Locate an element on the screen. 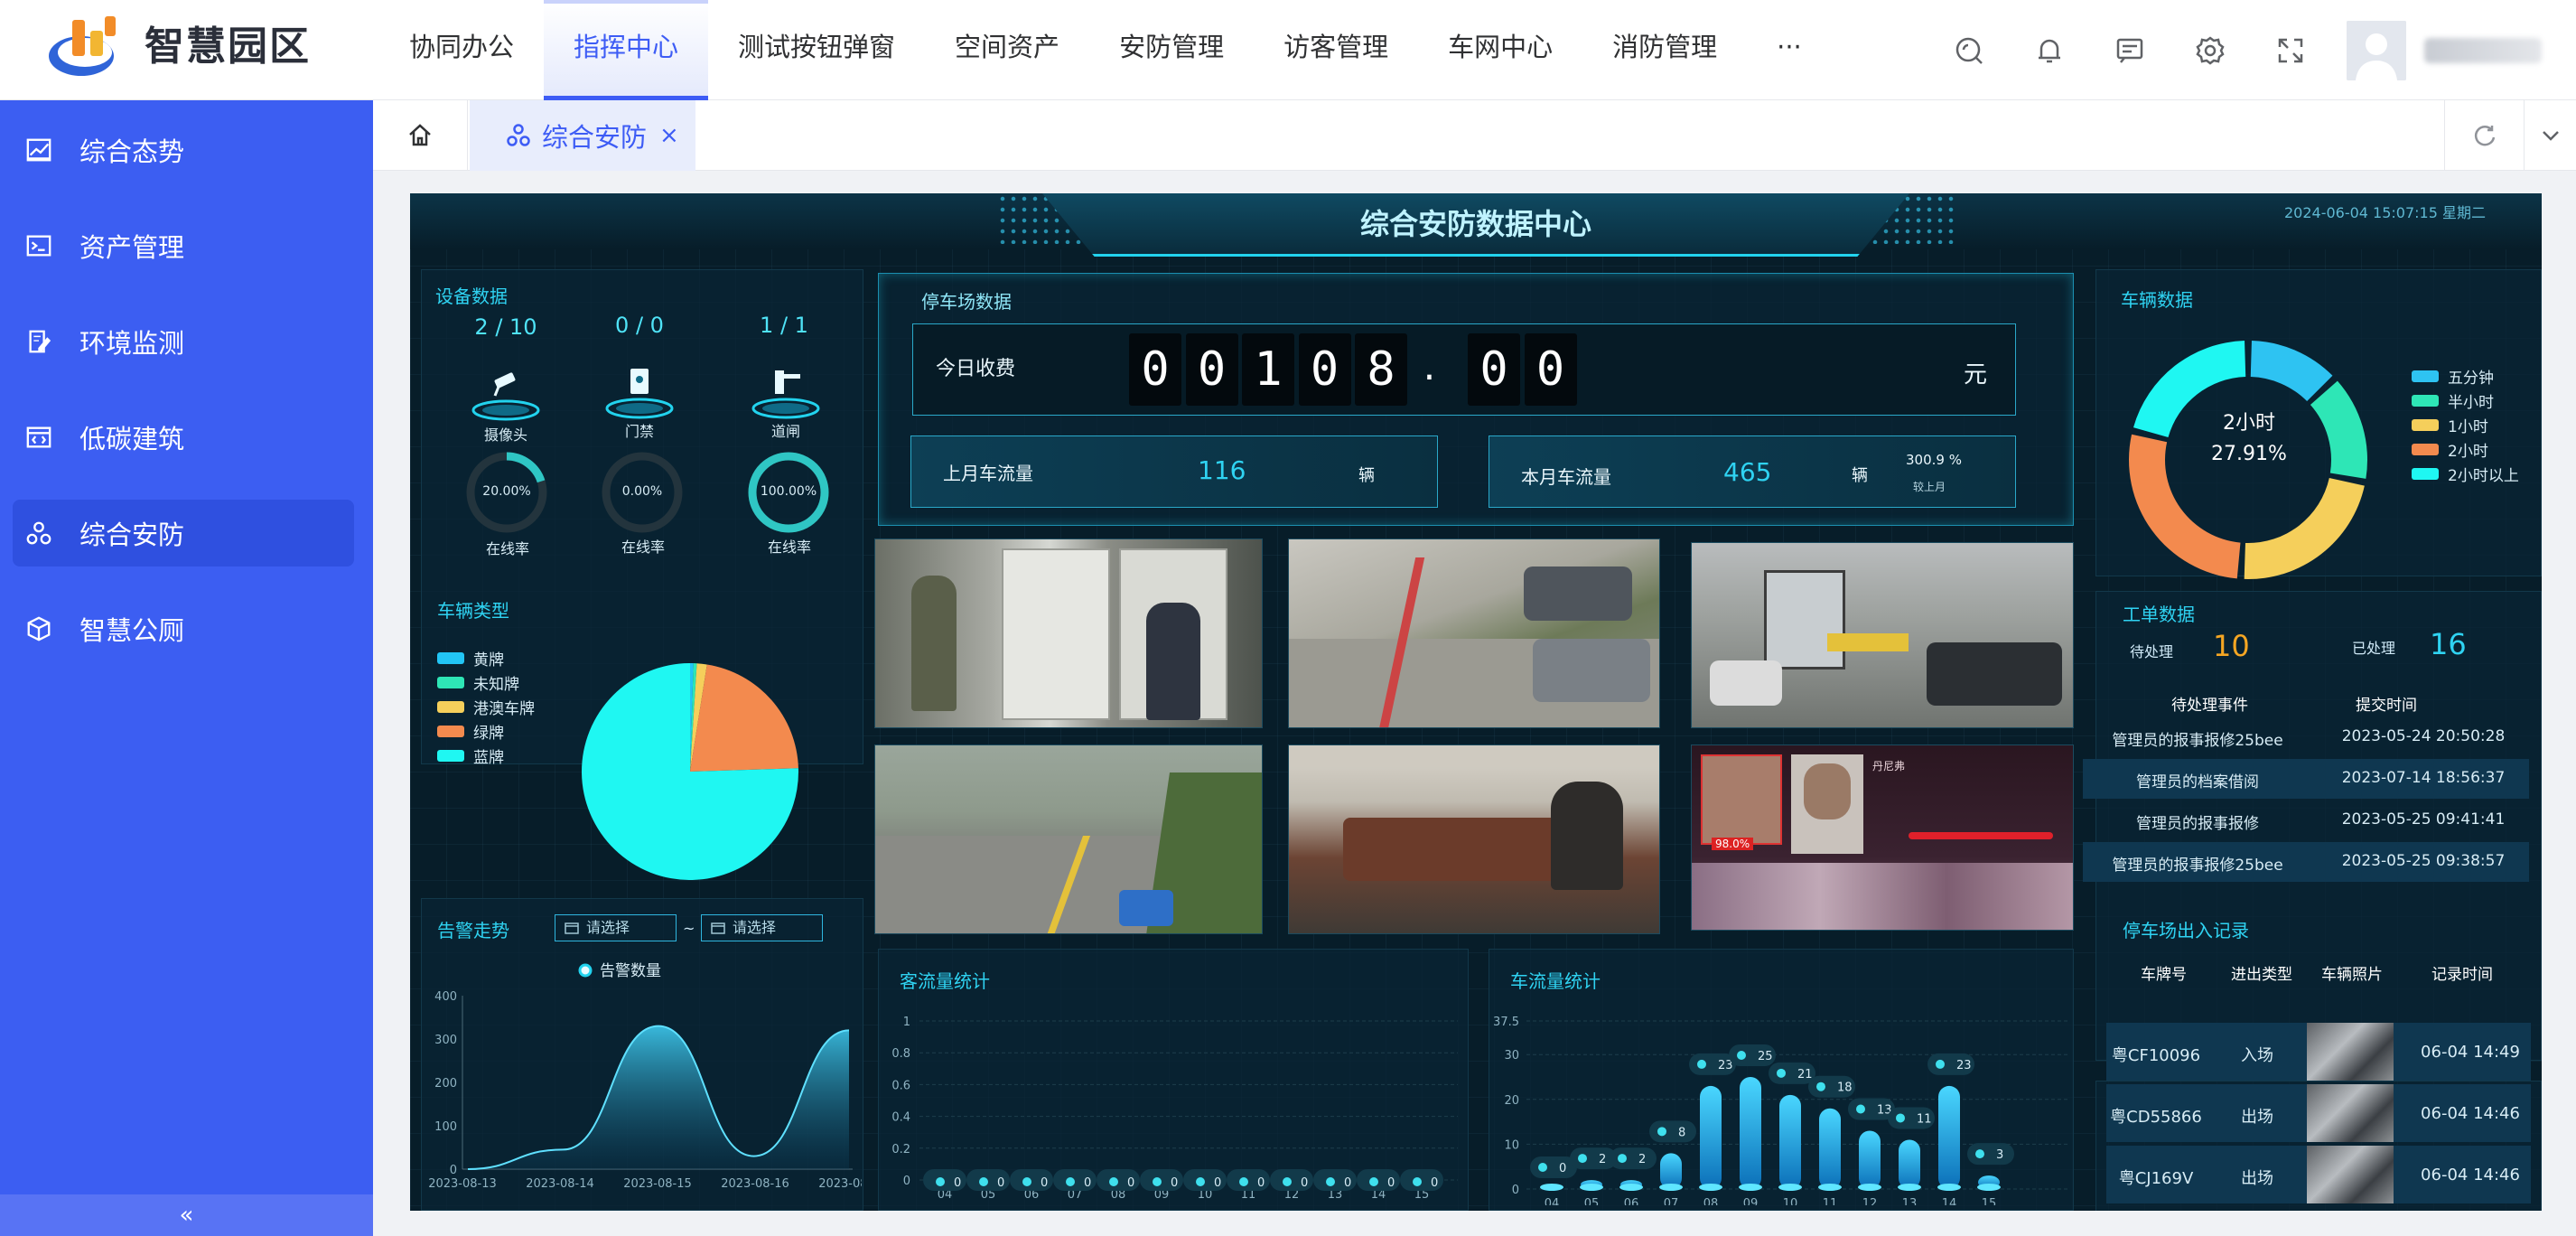 The width and height of the screenshot is (2576, 1236). parking-record-row: 粤CD55866 出场 06-04 14:46 is located at coordinates (2318, 1113).